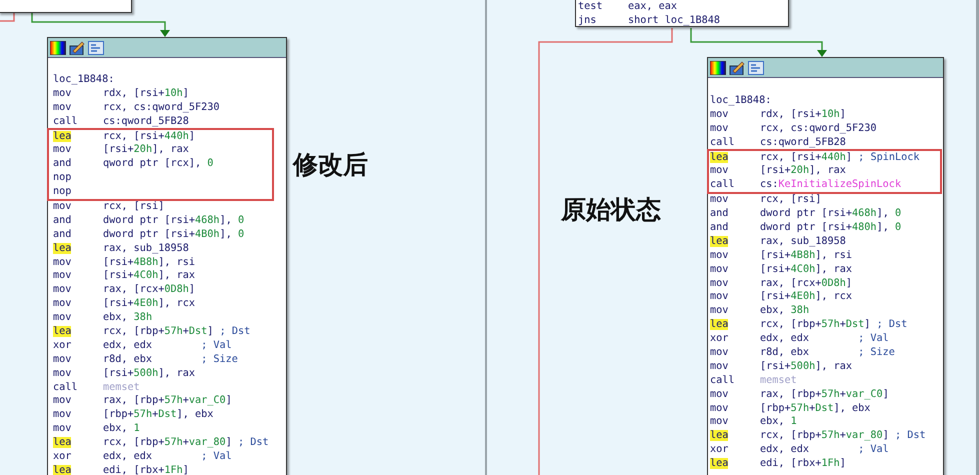  Describe the element at coordinates (167, 401) in the screenshot. I see `operand: rax, [rbp+57h+var_C0]` at that location.